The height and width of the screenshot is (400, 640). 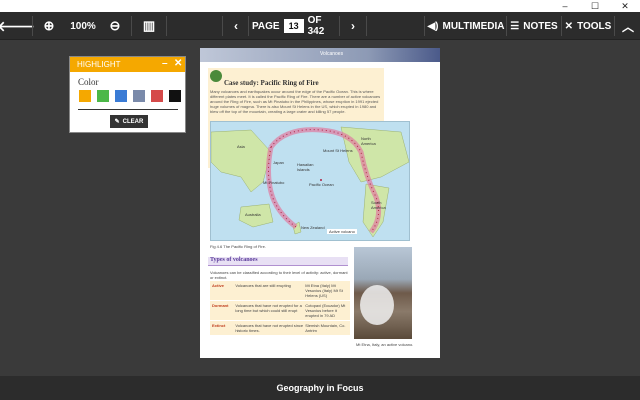 I want to click on map-label: Asia, so click(x=241, y=146).